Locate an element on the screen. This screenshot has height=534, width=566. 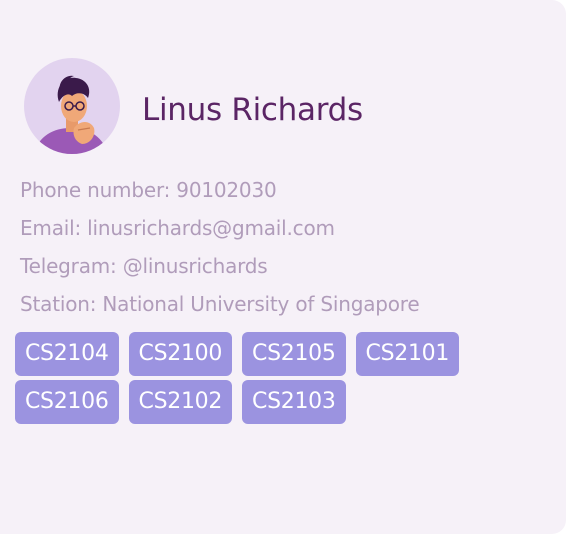
tag-row: CS2104 CS2100 CS2105 CS2101 is located at coordinates (285, 354).